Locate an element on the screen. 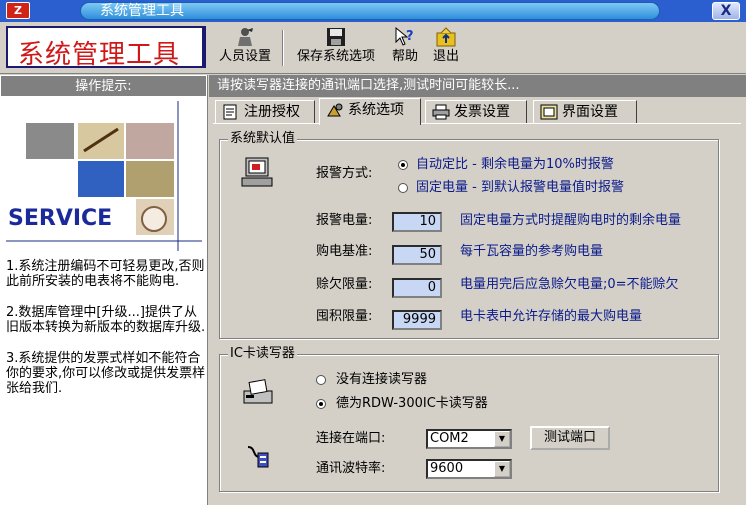 This screenshot has width=746, height=505. tab-invoice-settings: 发票设置 is located at coordinates (476, 112).